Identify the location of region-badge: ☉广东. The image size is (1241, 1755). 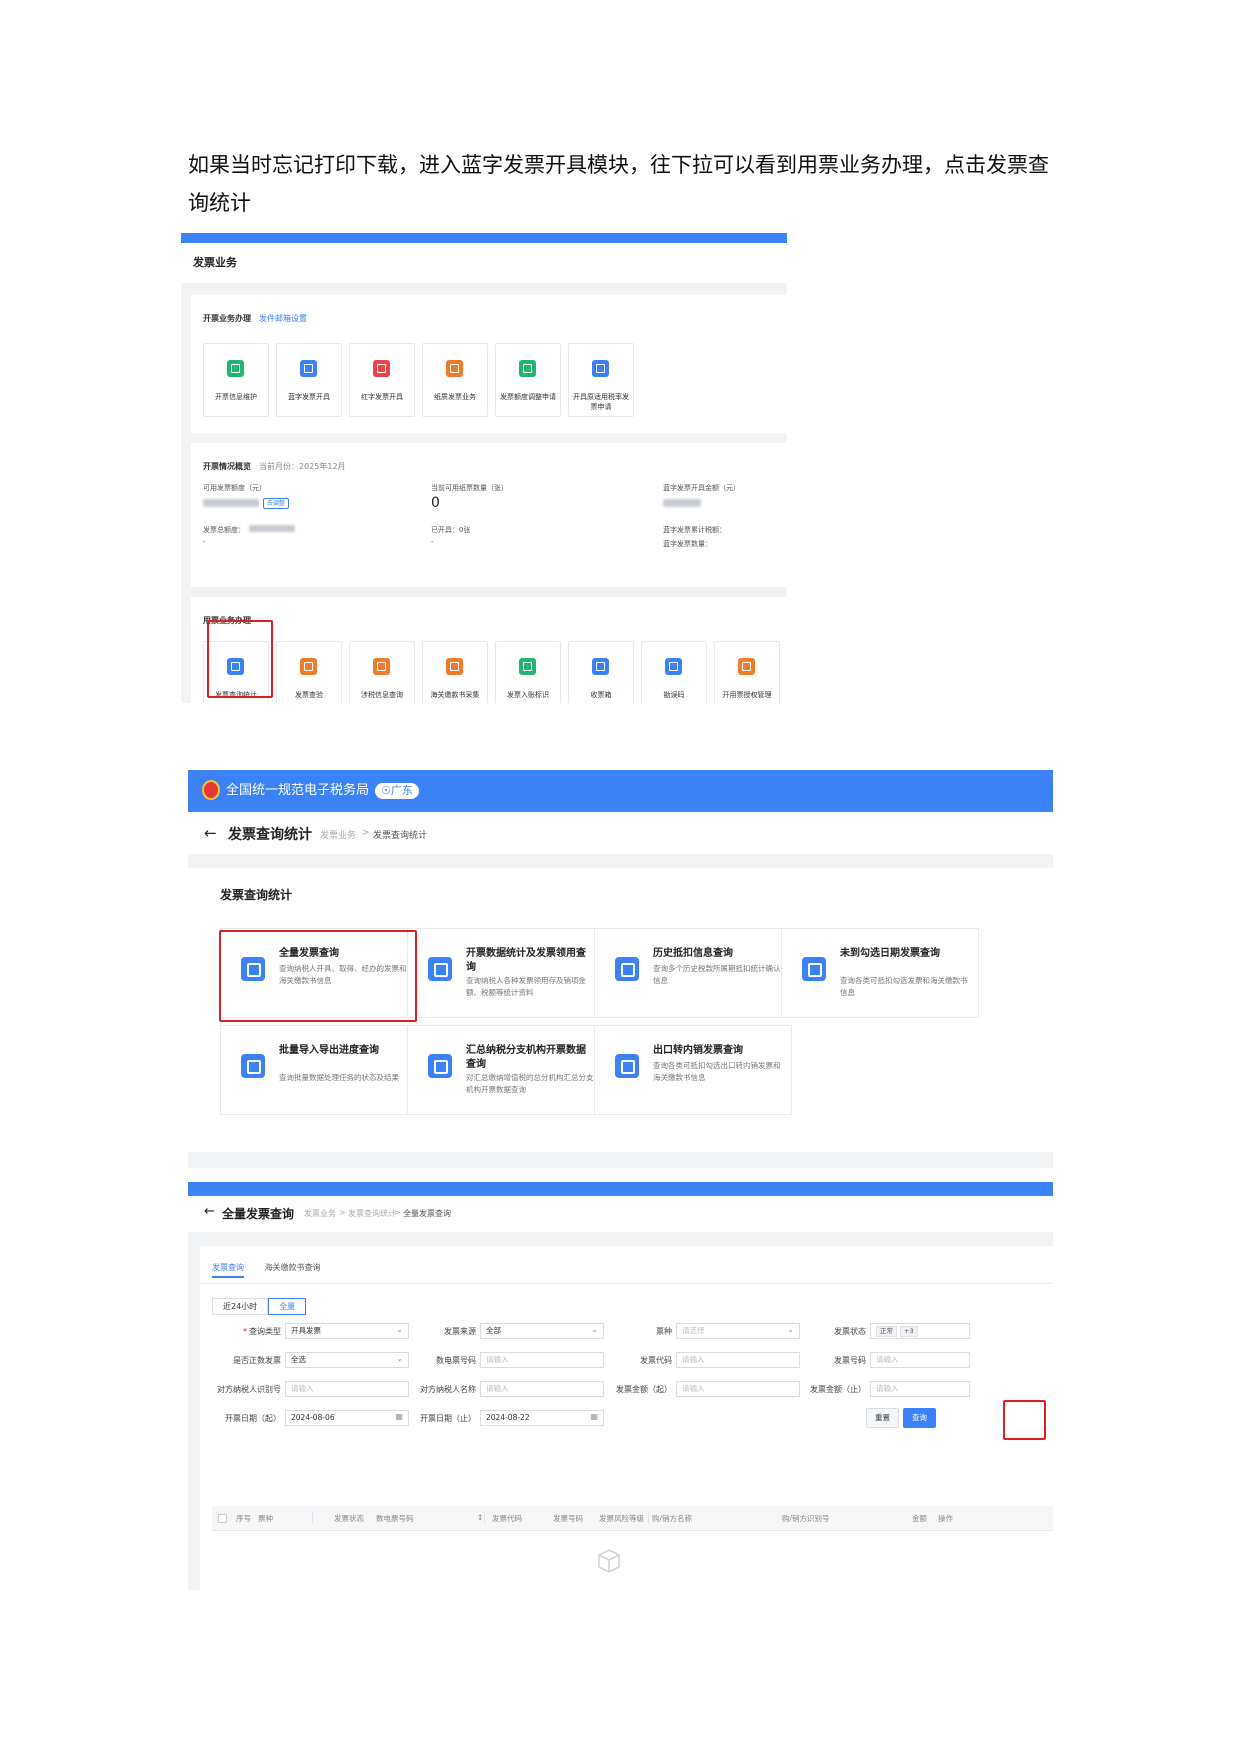
(397, 791).